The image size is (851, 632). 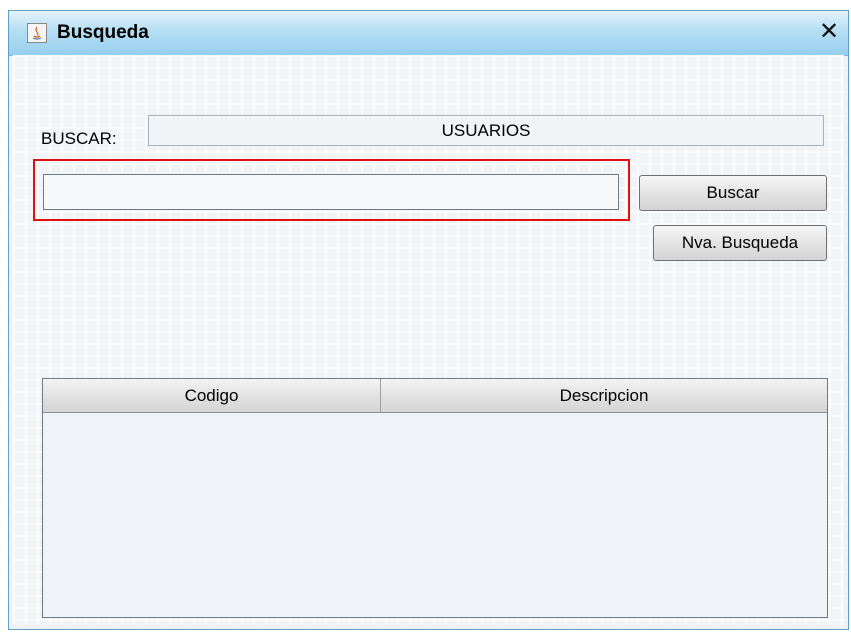 What do you see at coordinates (829, 32) in the screenshot?
I see `close-icon: ✕` at bounding box center [829, 32].